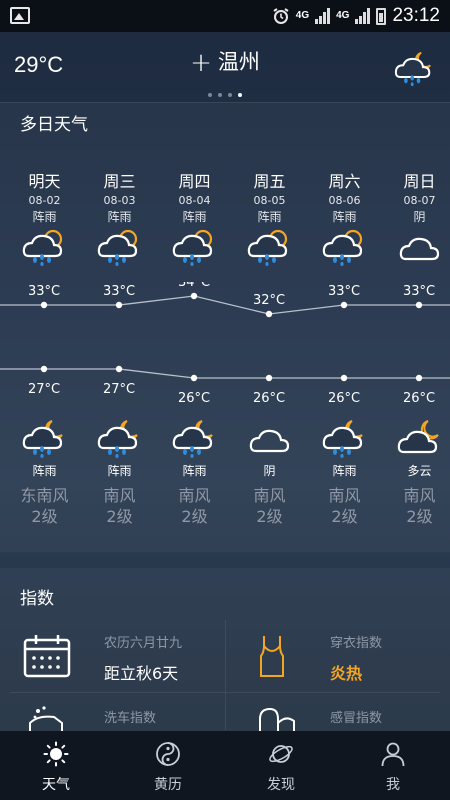  I want to click on multi-day-title: 多日天气, so click(54, 125).